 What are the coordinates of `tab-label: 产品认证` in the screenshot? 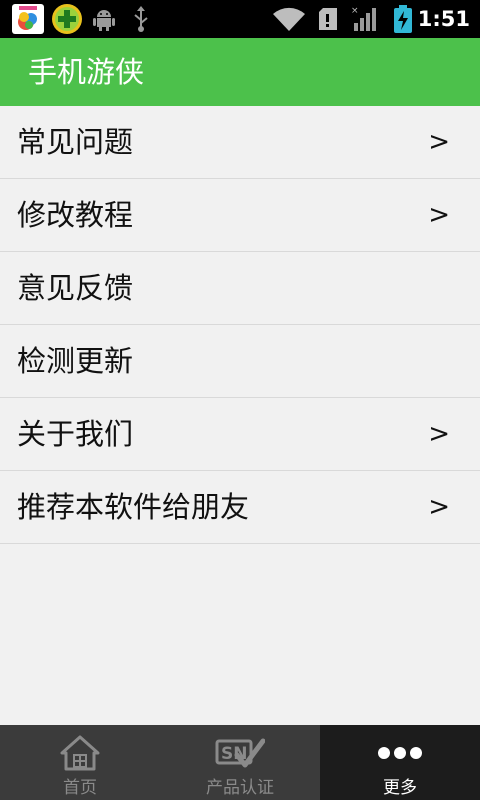 It's located at (240, 788).